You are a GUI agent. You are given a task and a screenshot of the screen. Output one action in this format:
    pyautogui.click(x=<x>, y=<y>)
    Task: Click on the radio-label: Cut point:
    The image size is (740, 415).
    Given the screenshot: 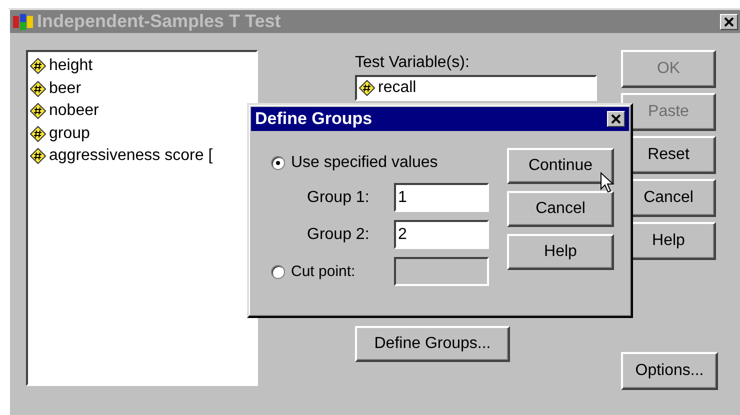 What is the action you would take?
    pyautogui.click(x=323, y=271)
    